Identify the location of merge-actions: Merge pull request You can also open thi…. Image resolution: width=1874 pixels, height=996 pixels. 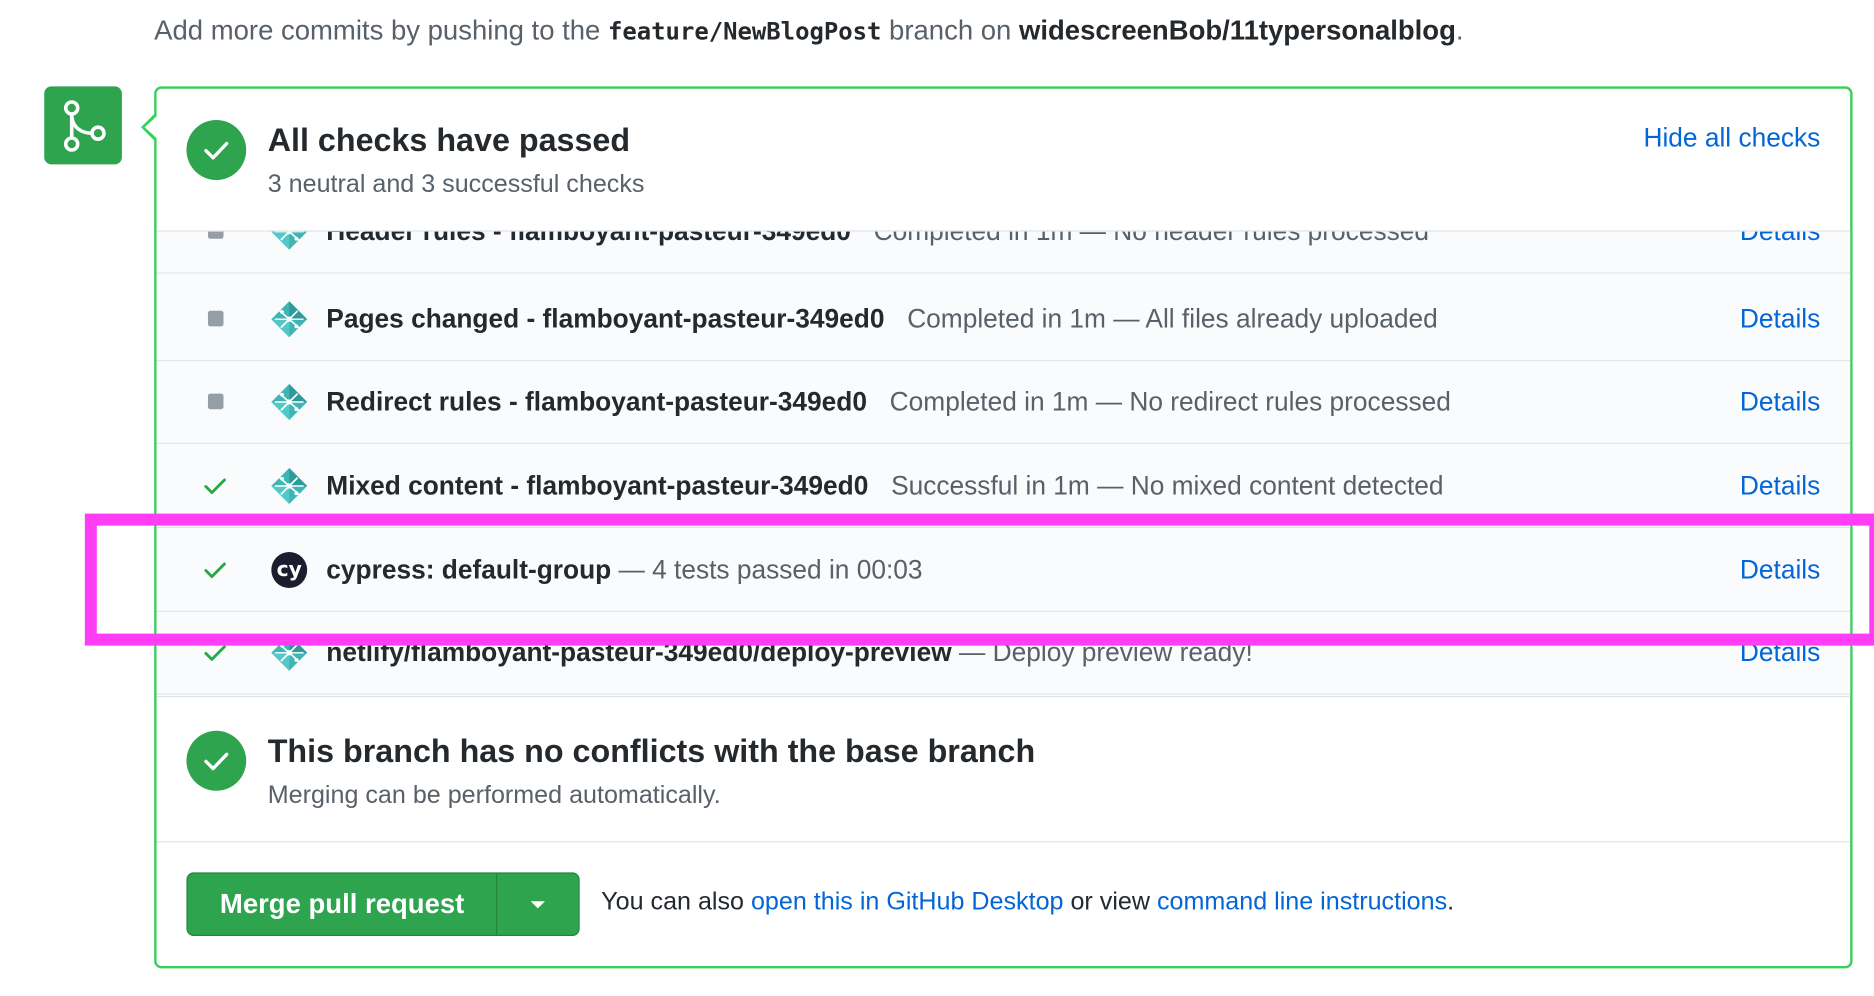
(1004, 904).